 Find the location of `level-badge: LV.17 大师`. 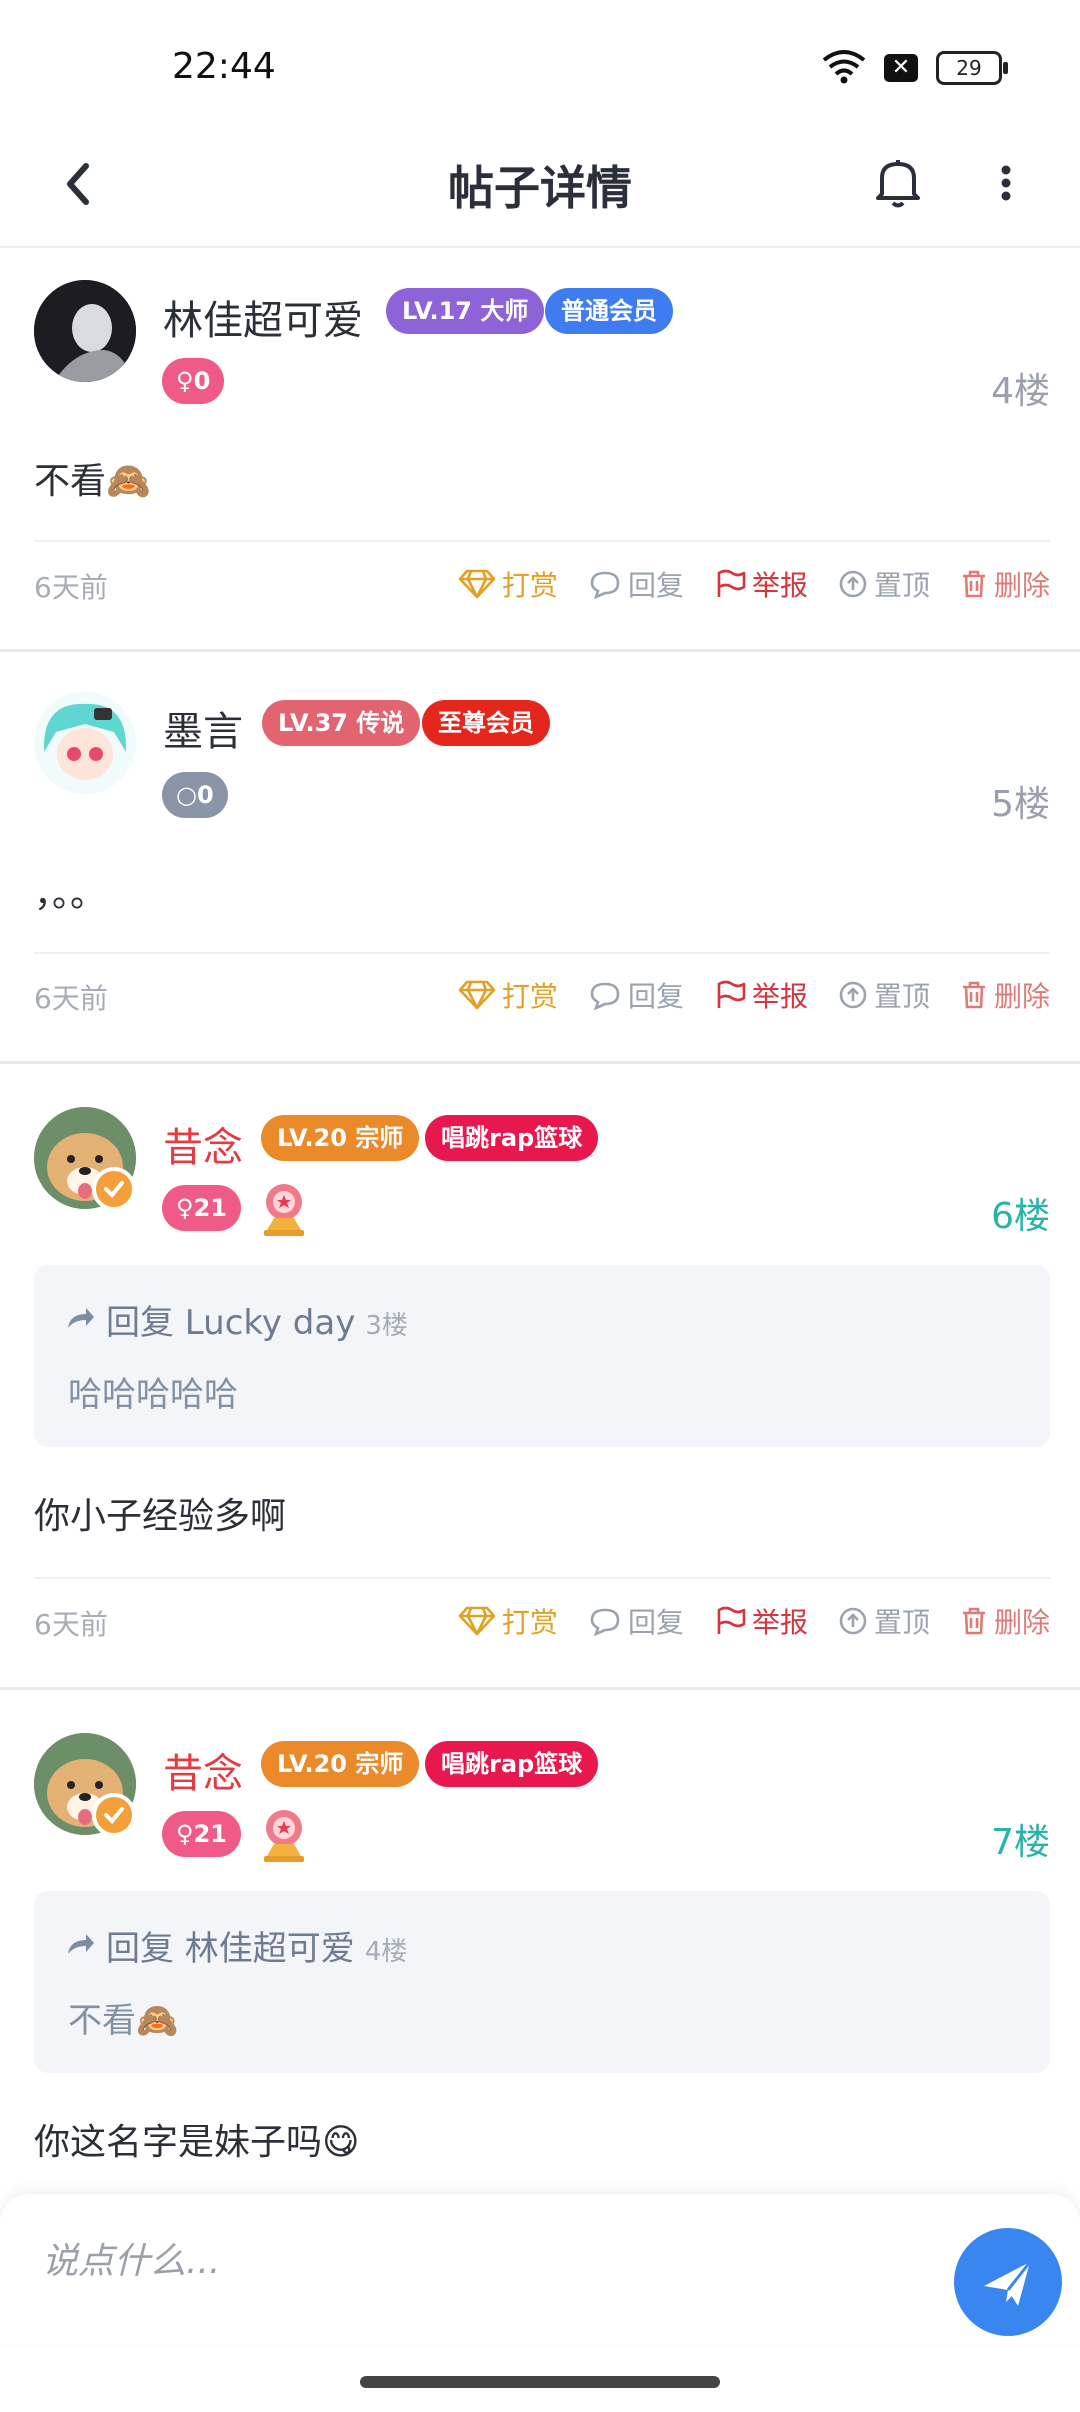

level-badge: LV.17 大师 is located at coordinates (465, 311).